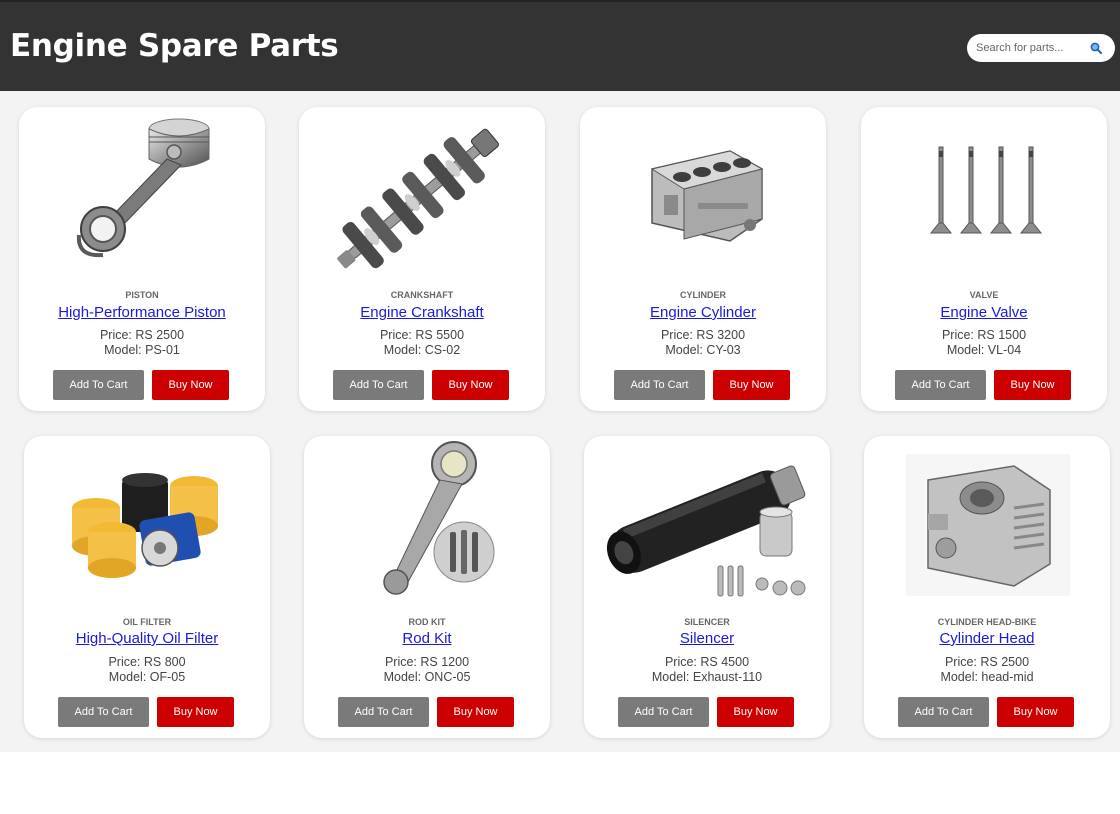 This screenshot has height=814, width=1120. I want to click on cylinder-head-image, so click(987, 523).